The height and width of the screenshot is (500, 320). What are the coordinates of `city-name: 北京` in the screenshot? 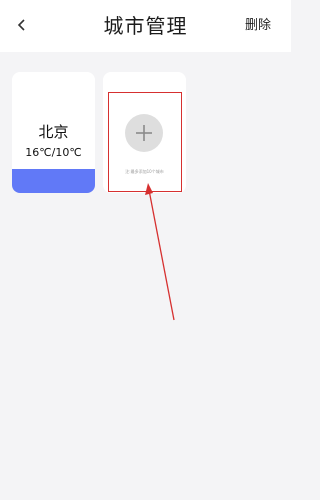 It's located at (53, 132).